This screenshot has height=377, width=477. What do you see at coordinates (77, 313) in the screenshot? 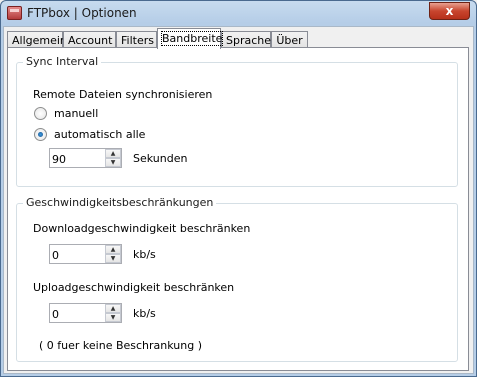
I see `upload-limit-input` at bounding box center [77, 313].